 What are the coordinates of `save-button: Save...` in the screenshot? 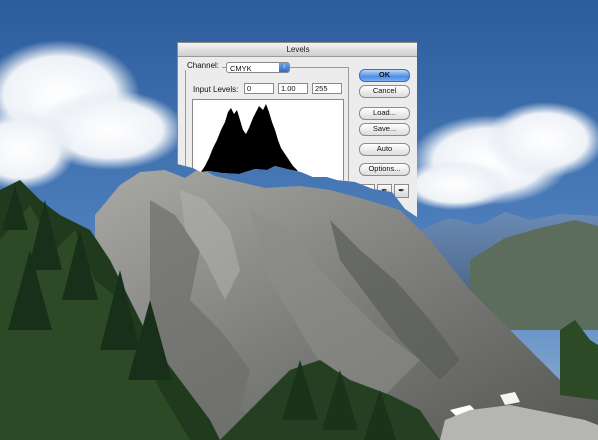 It's located at (384, 129).